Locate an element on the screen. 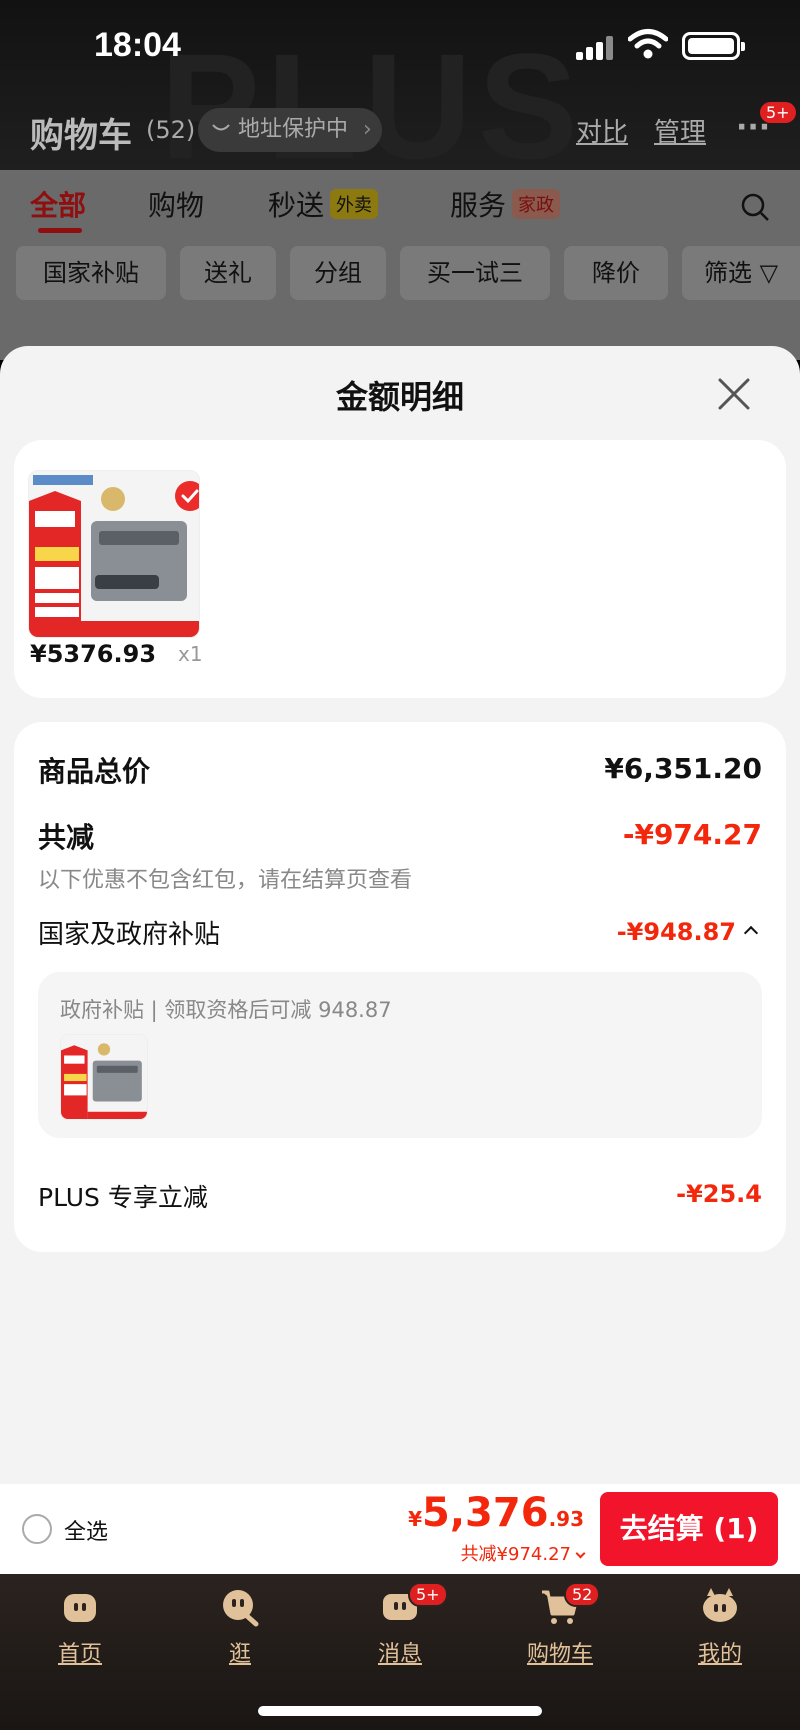 Image resolution: width=800 pixels, height=1730 pixels. total-value: ¥6,351.20 is located at coordinates (683, 768).